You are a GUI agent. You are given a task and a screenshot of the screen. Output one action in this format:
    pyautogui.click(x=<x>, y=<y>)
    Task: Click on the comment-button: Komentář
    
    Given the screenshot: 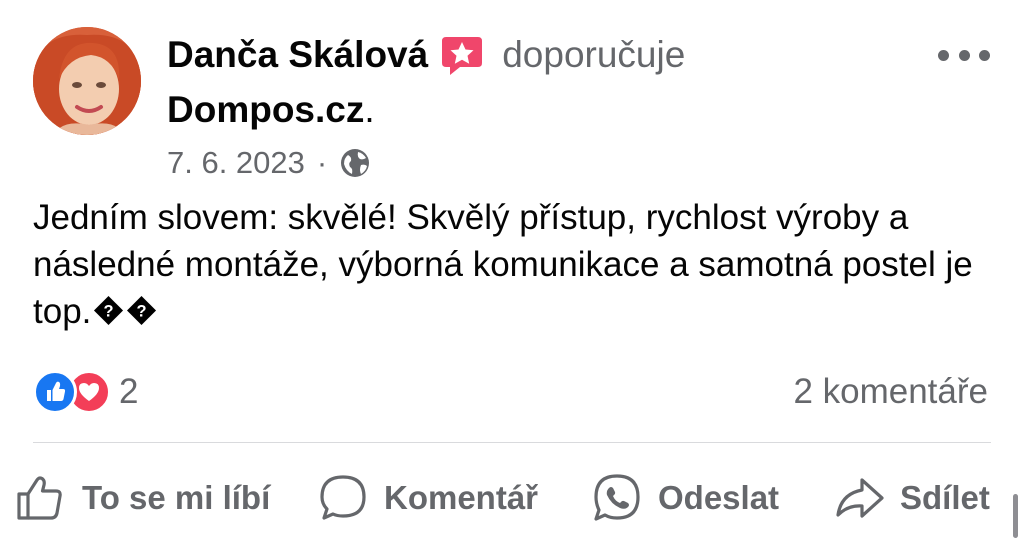 What is the action you would take?
    pyautogui.click(x=427, y=498)
    